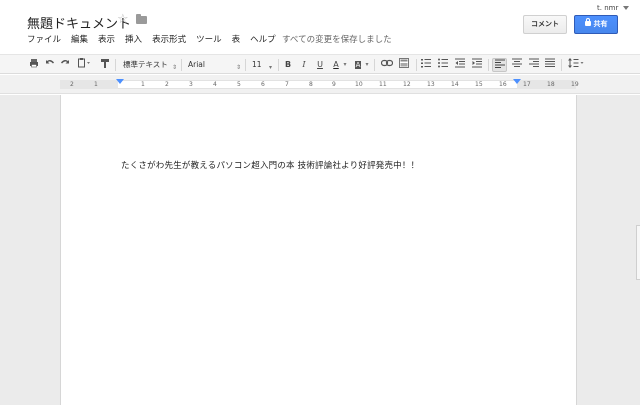  Describe the element at coordinates (600, 24) in the screenshot. I see `share-label: 共有` at that location.